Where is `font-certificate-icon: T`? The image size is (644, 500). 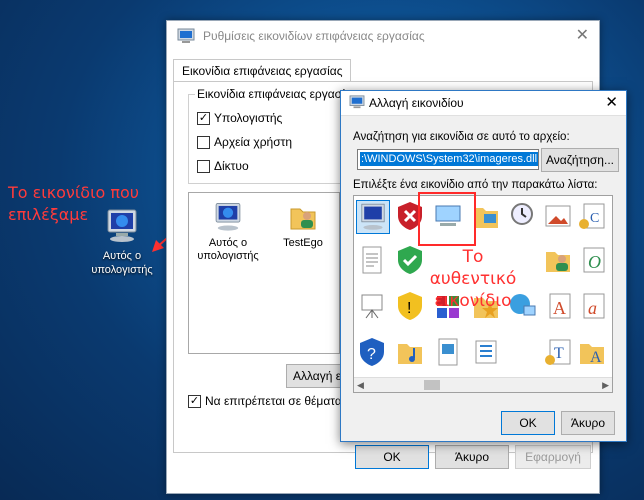 font-certificate-icon: T is located at coordinates (558, 352).